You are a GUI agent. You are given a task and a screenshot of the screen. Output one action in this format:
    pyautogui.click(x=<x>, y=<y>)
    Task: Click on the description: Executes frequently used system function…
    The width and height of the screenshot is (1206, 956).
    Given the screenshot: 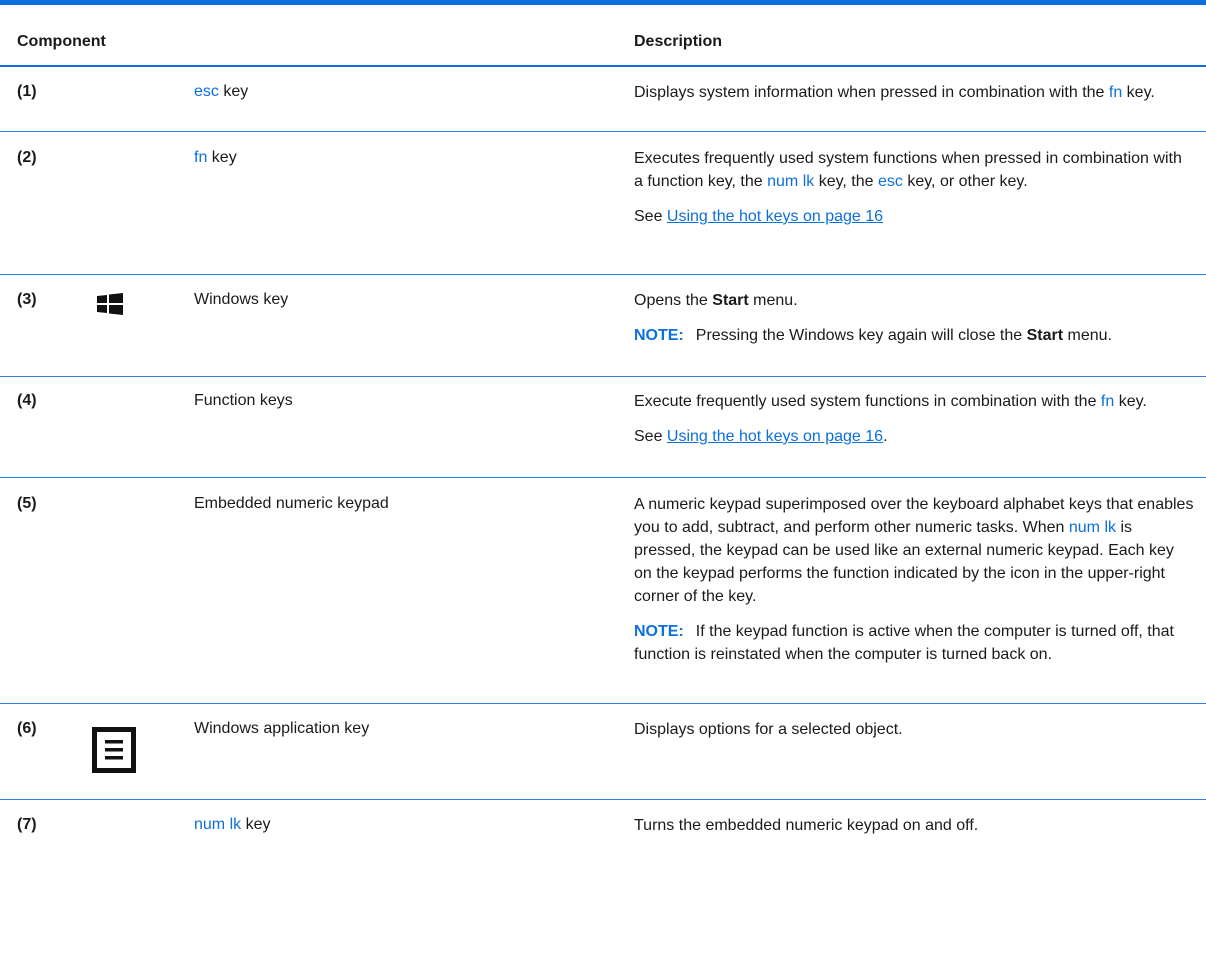 What is the action you would take?
    pyautogui.click(x=908, y=187)
    